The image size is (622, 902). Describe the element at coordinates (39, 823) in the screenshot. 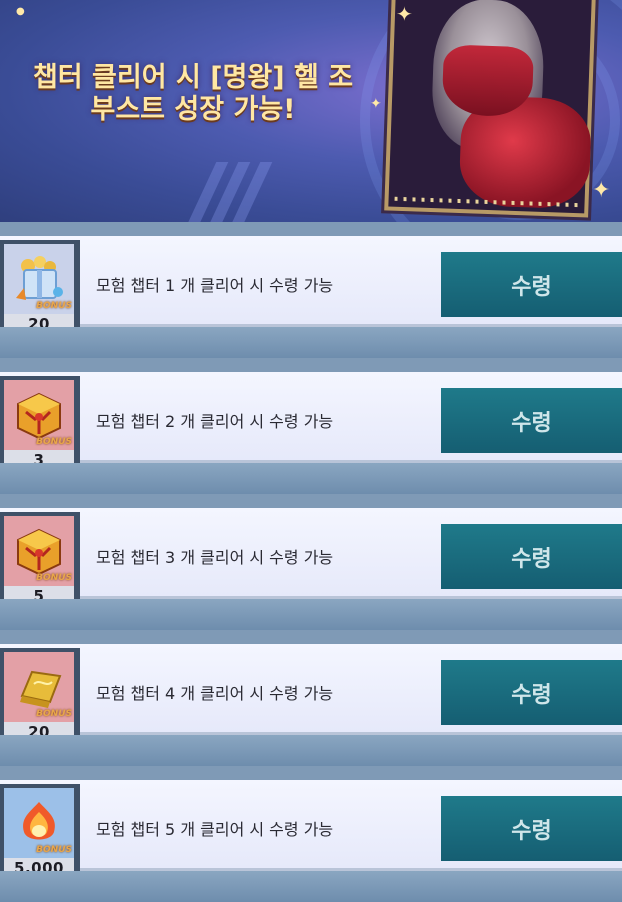

I see `fire-gem-icon` at that location.